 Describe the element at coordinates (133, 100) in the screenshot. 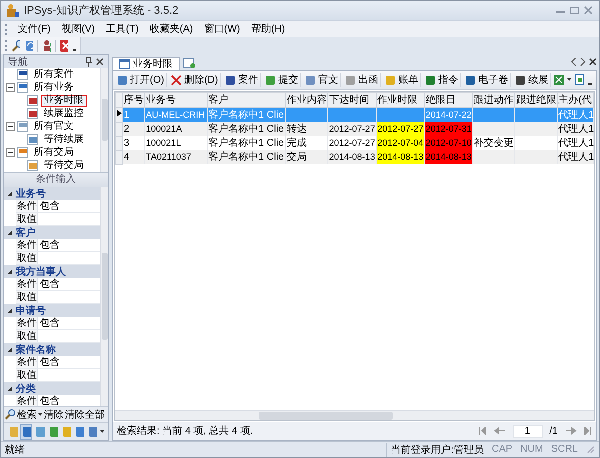

I see `column-header: 序号` at that location.